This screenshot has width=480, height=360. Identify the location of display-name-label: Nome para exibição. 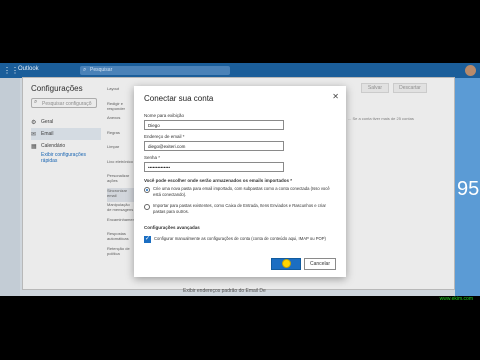
(164, 115).